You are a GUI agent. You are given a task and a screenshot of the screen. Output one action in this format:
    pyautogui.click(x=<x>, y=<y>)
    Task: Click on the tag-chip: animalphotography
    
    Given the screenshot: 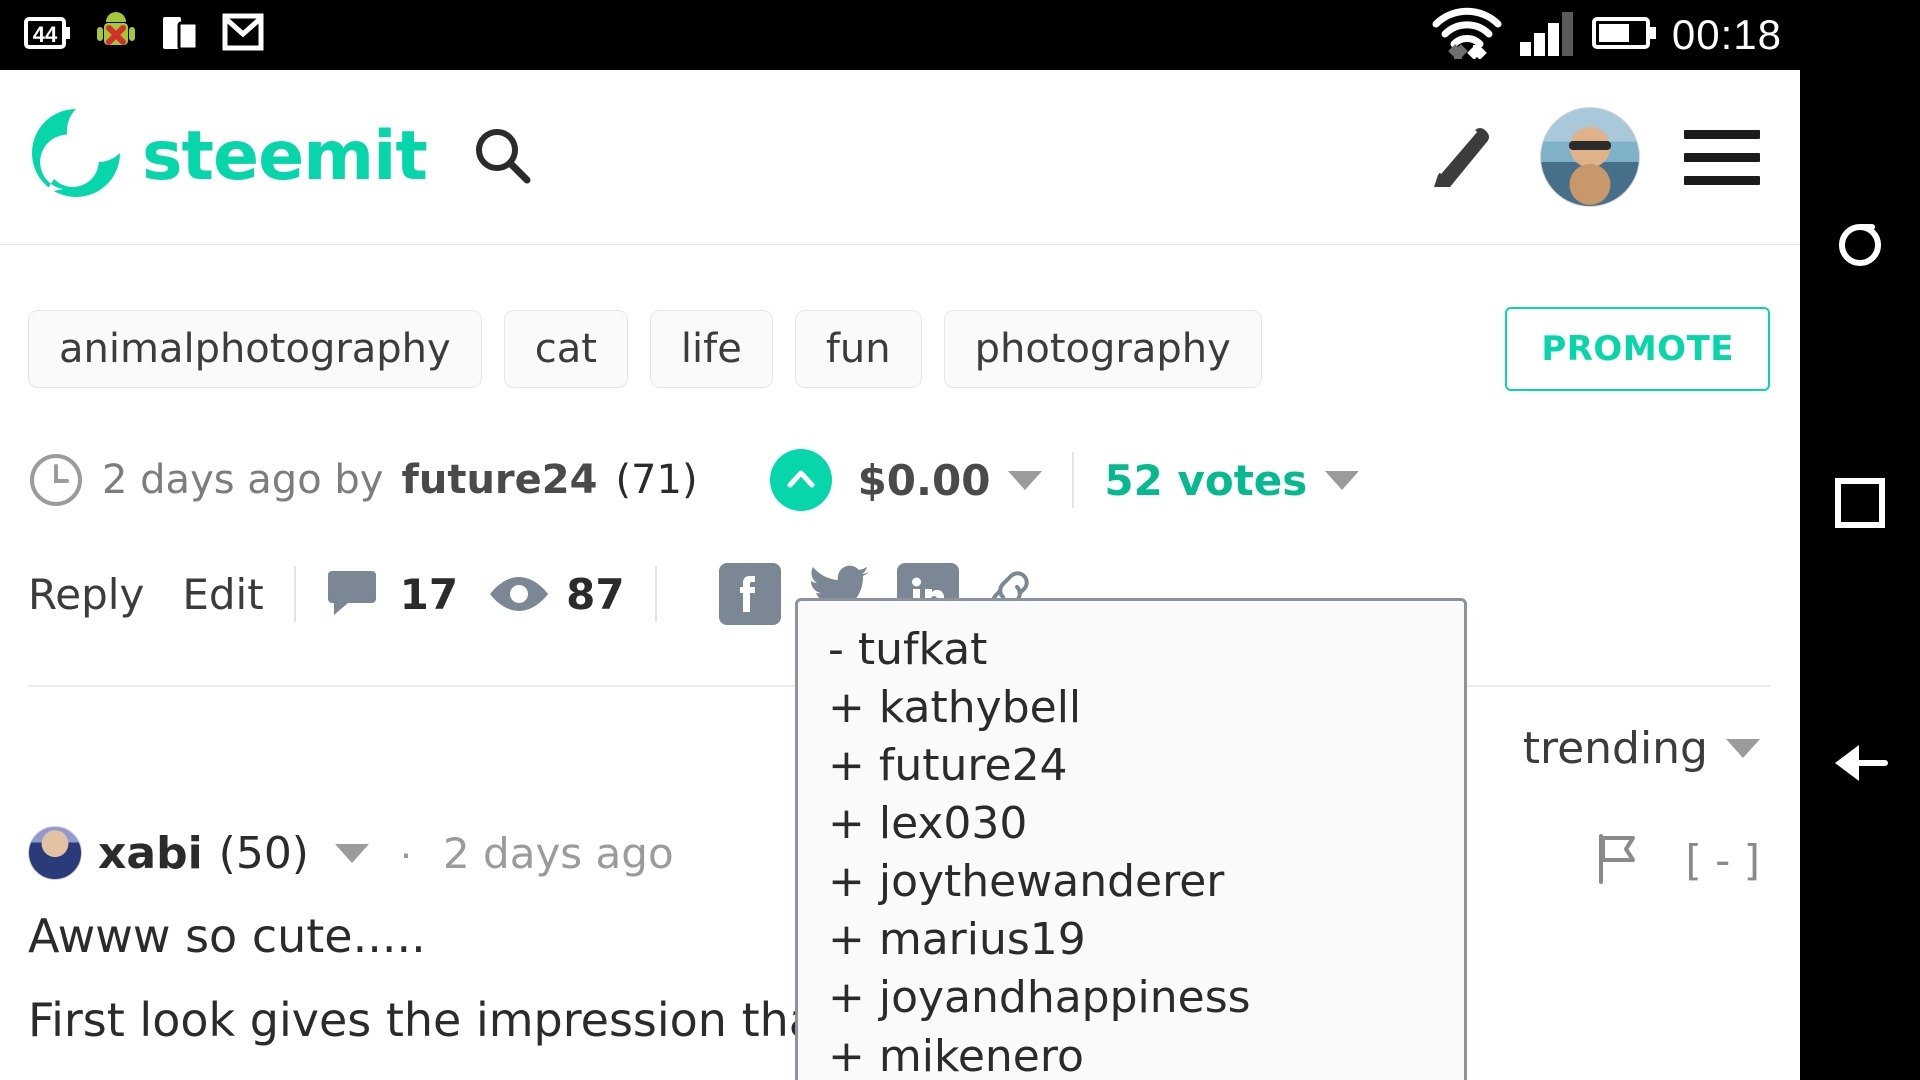 What is the action you would take?
    pyautogui.click(x=255, y=349)
    